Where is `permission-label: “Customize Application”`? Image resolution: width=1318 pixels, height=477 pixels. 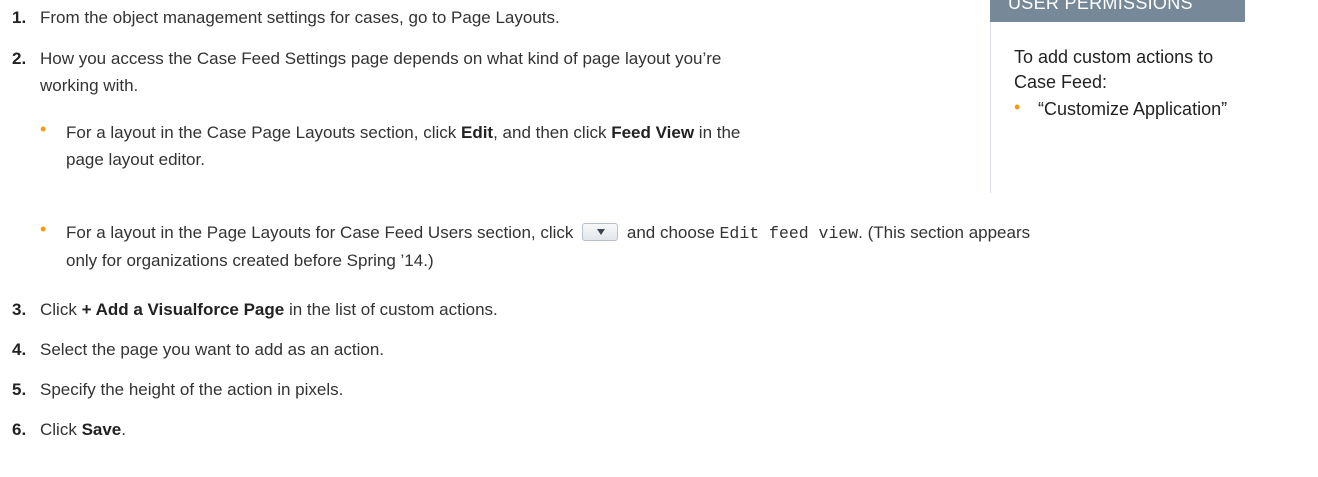 permission-label: “Customize Application” is located at coordinates (1133, 109).